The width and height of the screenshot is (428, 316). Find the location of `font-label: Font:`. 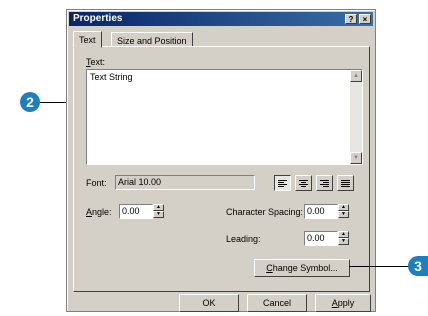

font-label: Font: is located at coordinates (96, 183).